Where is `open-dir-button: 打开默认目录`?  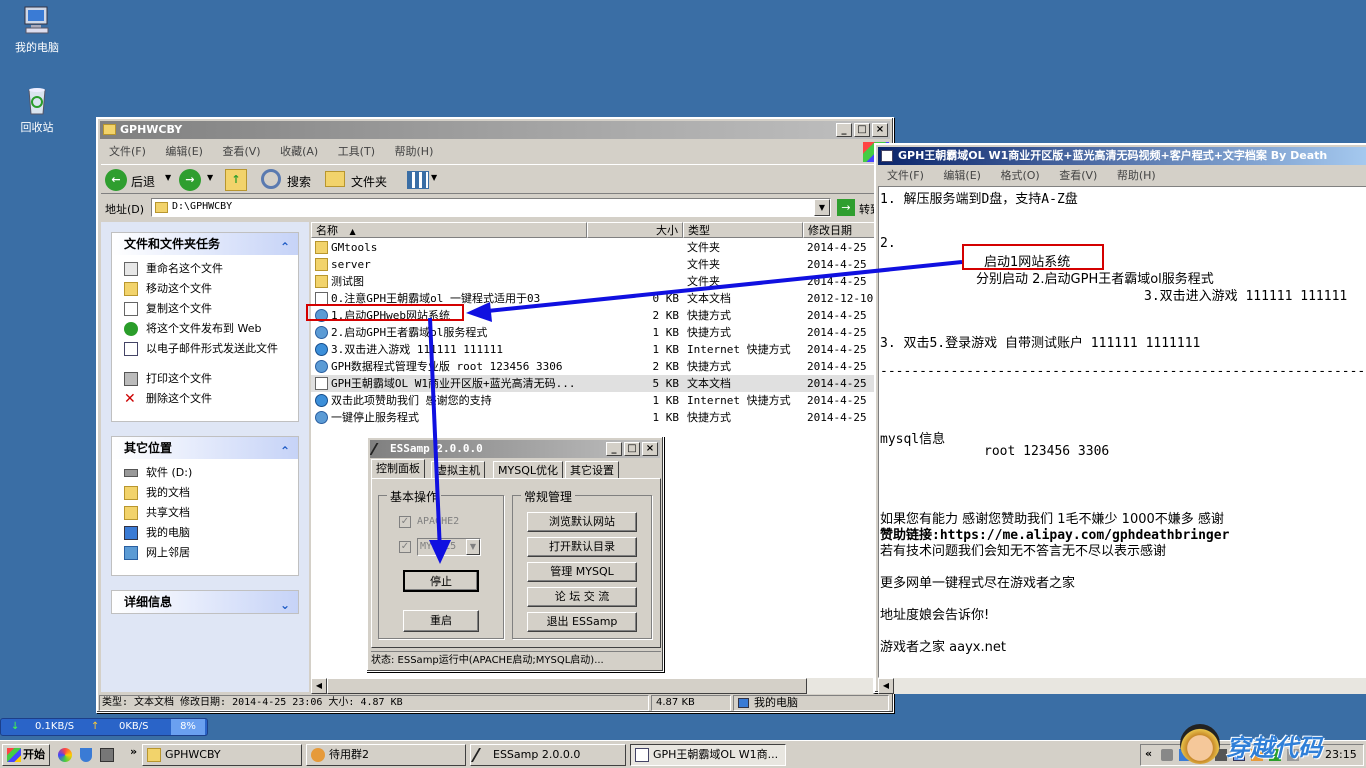 open-dir-button: 打开默认目录 is located at coordinates (582, 547).